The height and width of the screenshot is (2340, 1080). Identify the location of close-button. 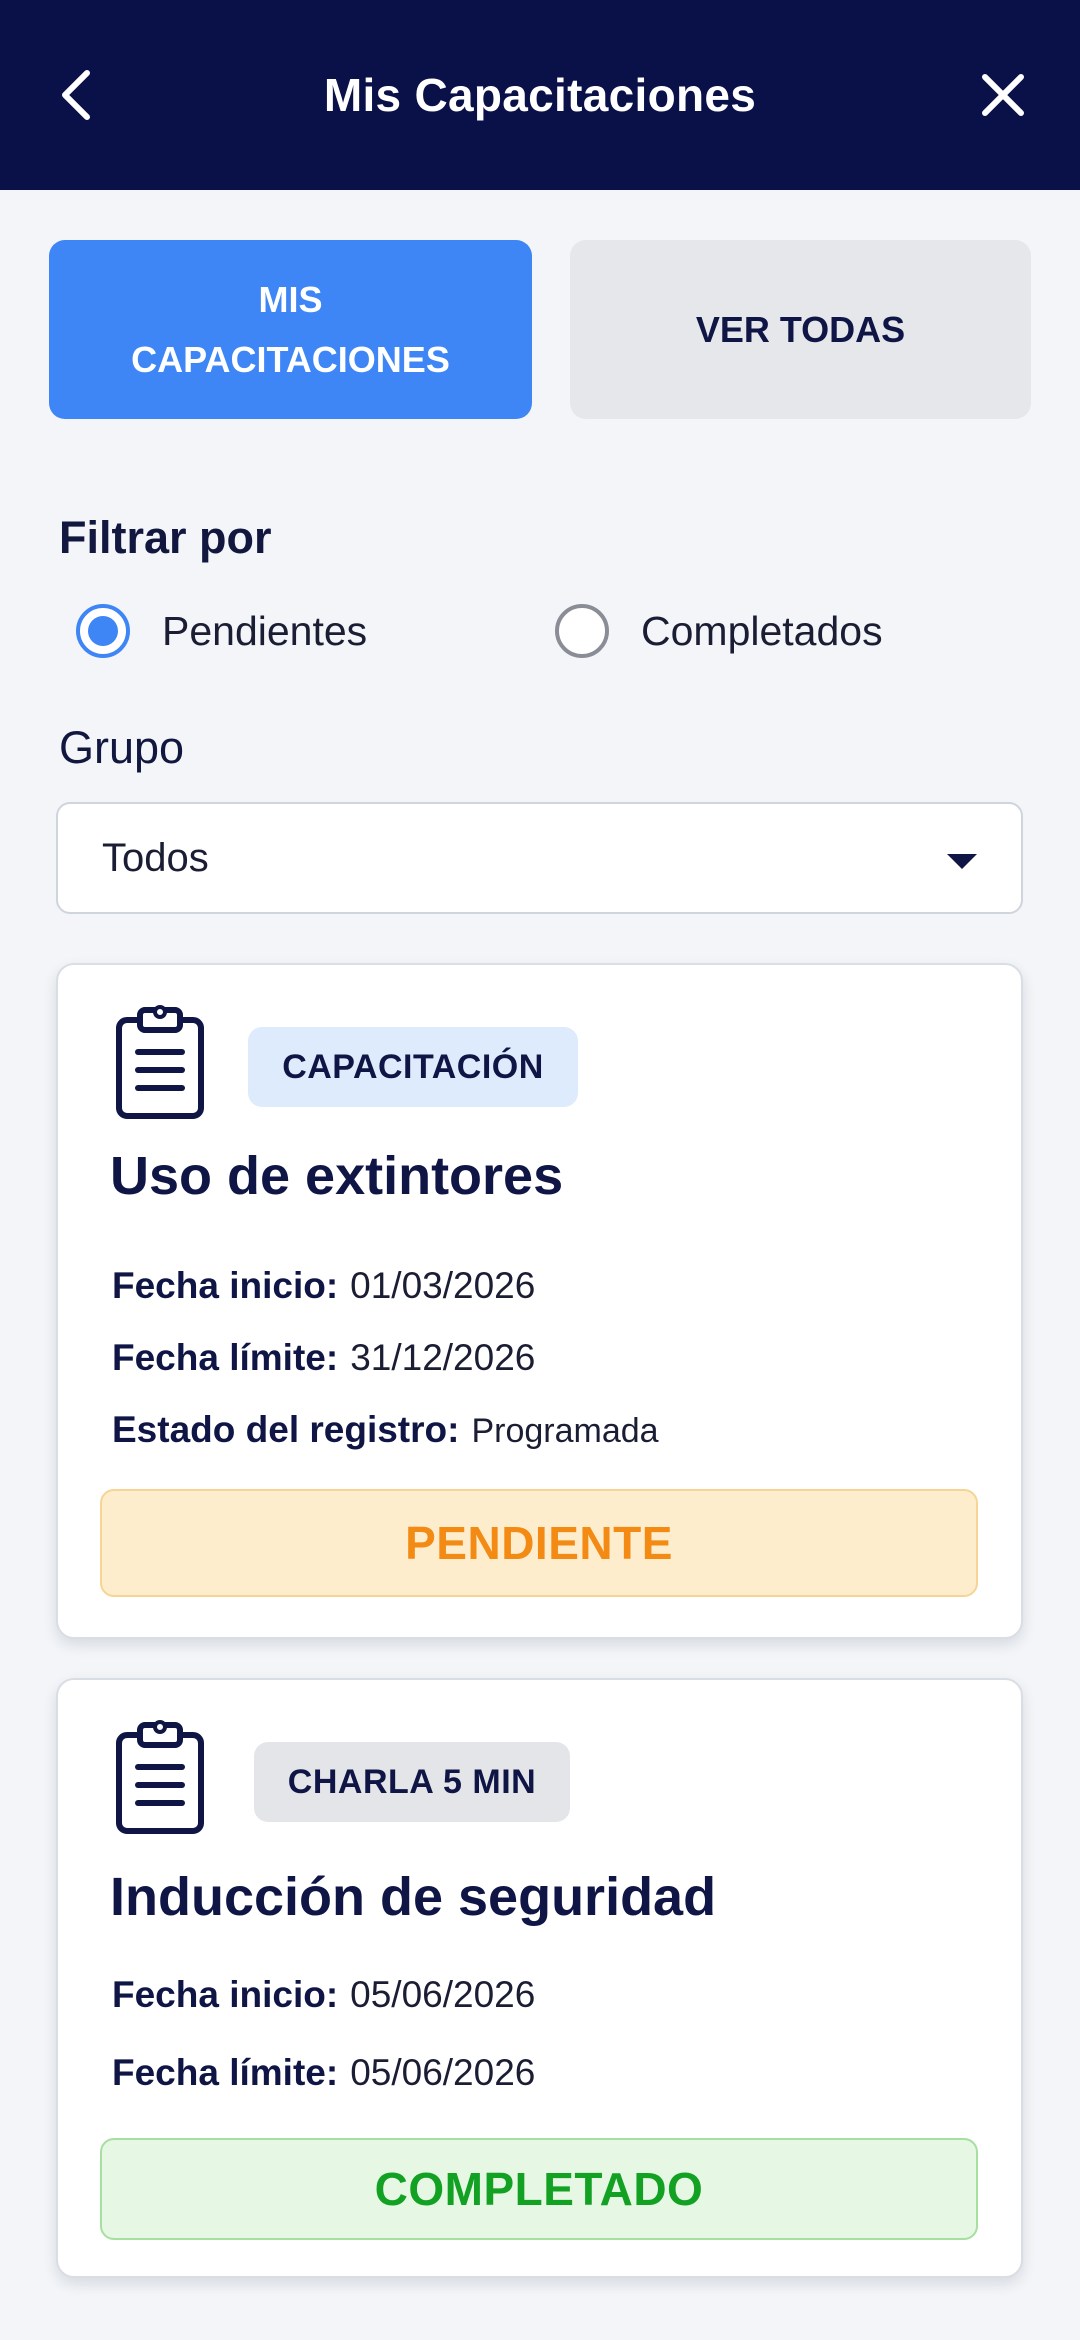
(1003, 95).